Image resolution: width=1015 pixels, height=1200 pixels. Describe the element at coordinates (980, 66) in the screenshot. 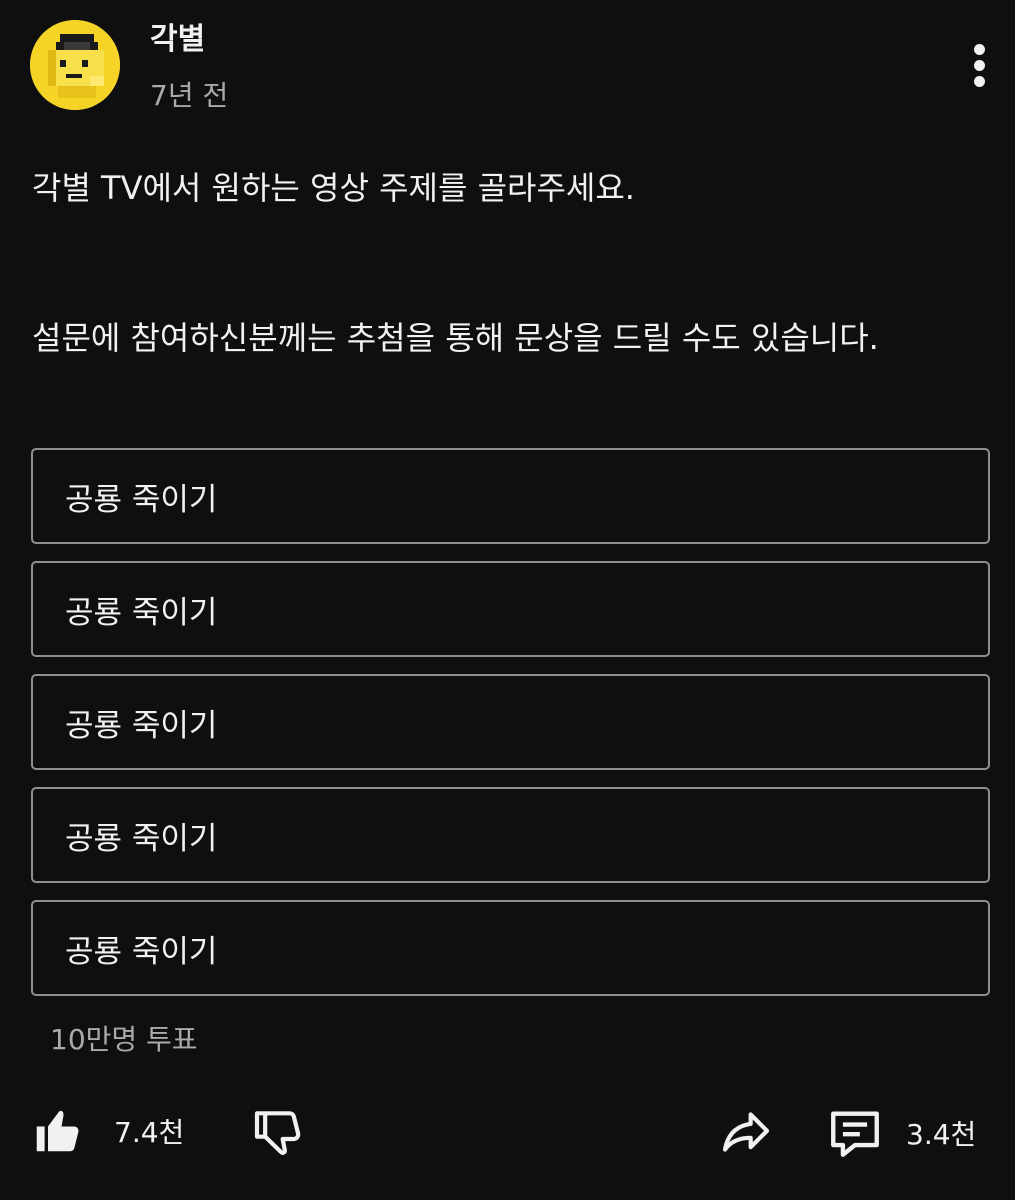

I see `more-vert-icon` at that location.